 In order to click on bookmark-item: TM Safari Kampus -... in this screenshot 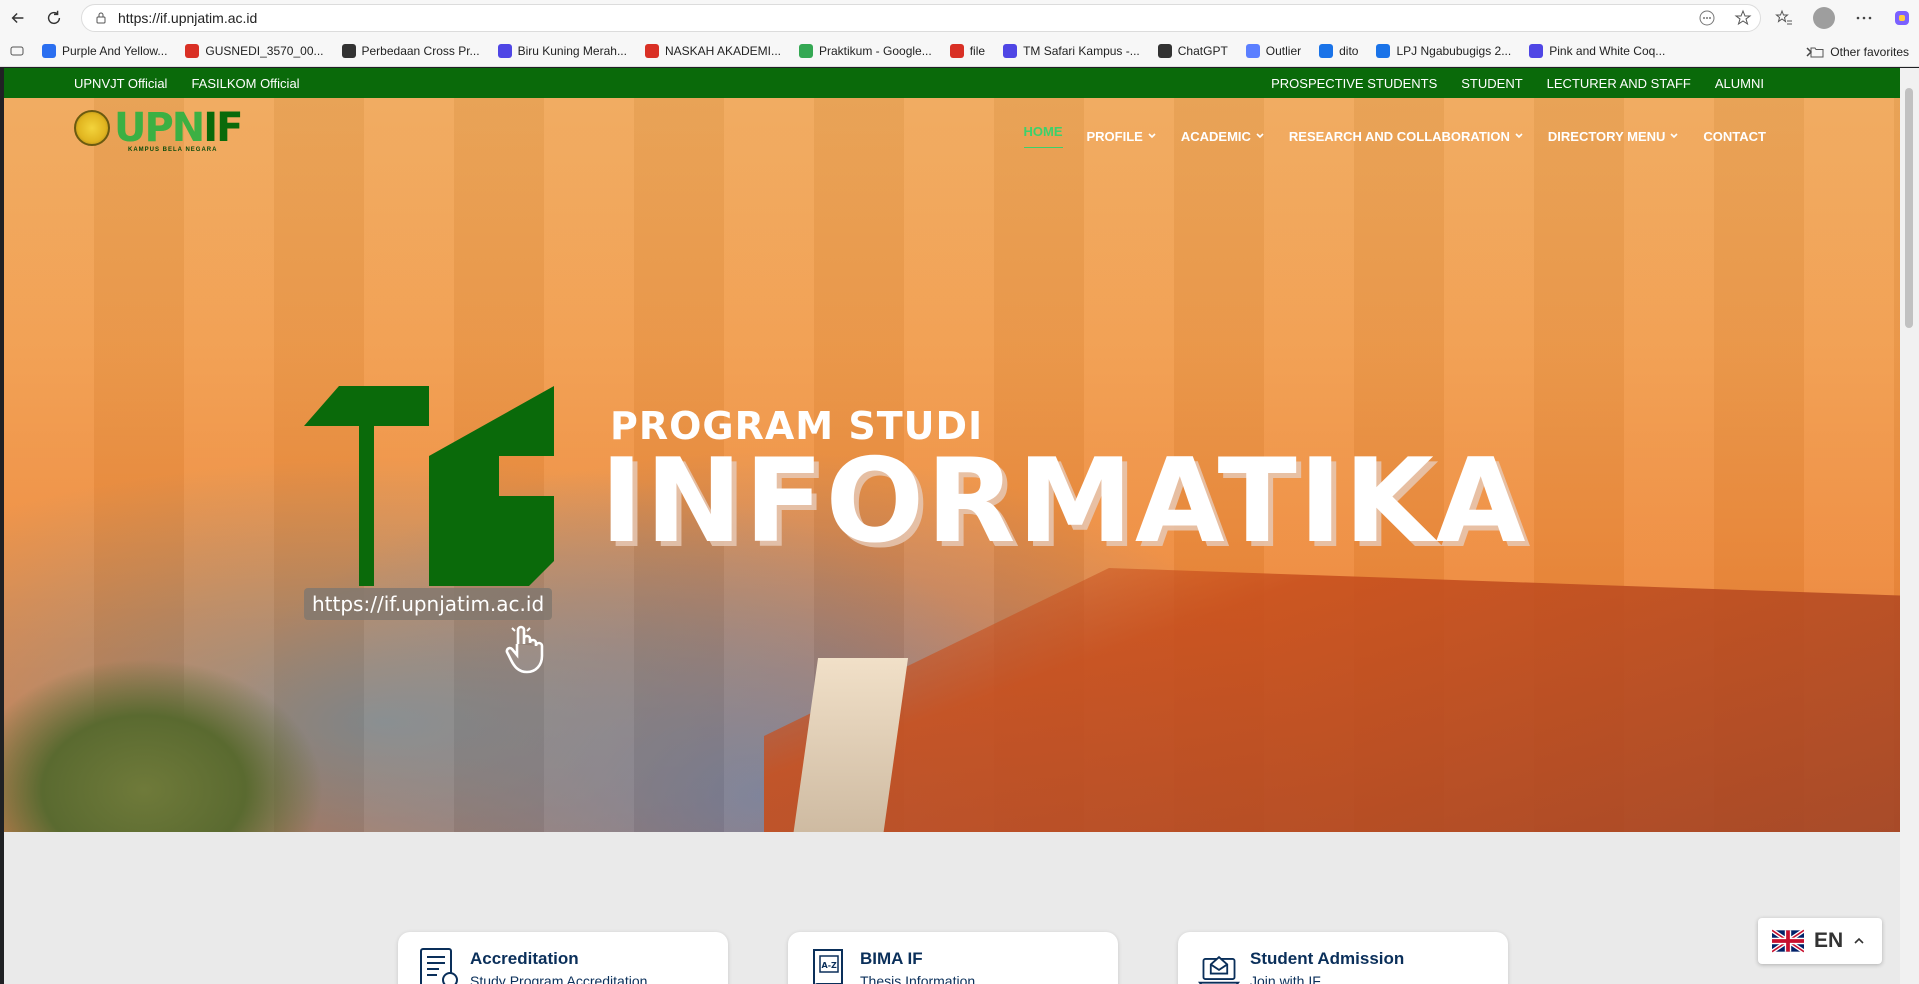, I will do `click(1071, 51)`.